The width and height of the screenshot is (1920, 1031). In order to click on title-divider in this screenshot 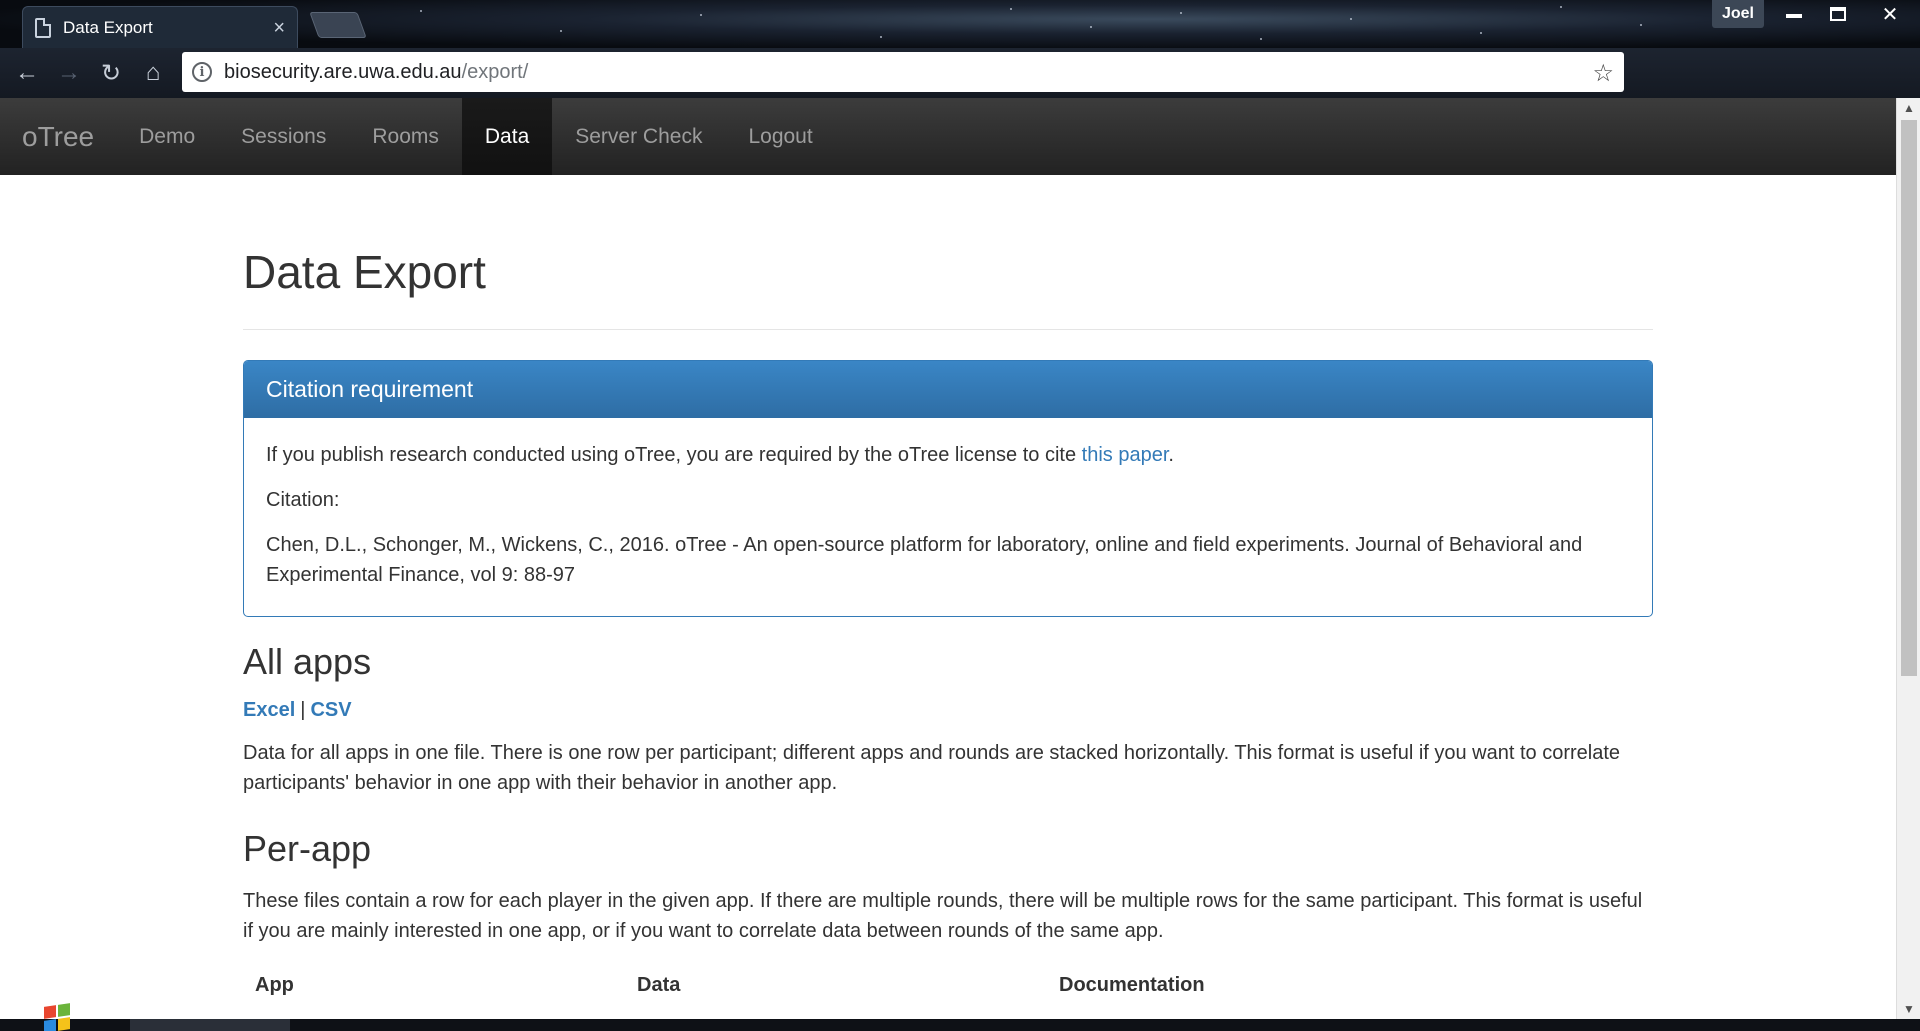, I will do `click(948, 329)`.